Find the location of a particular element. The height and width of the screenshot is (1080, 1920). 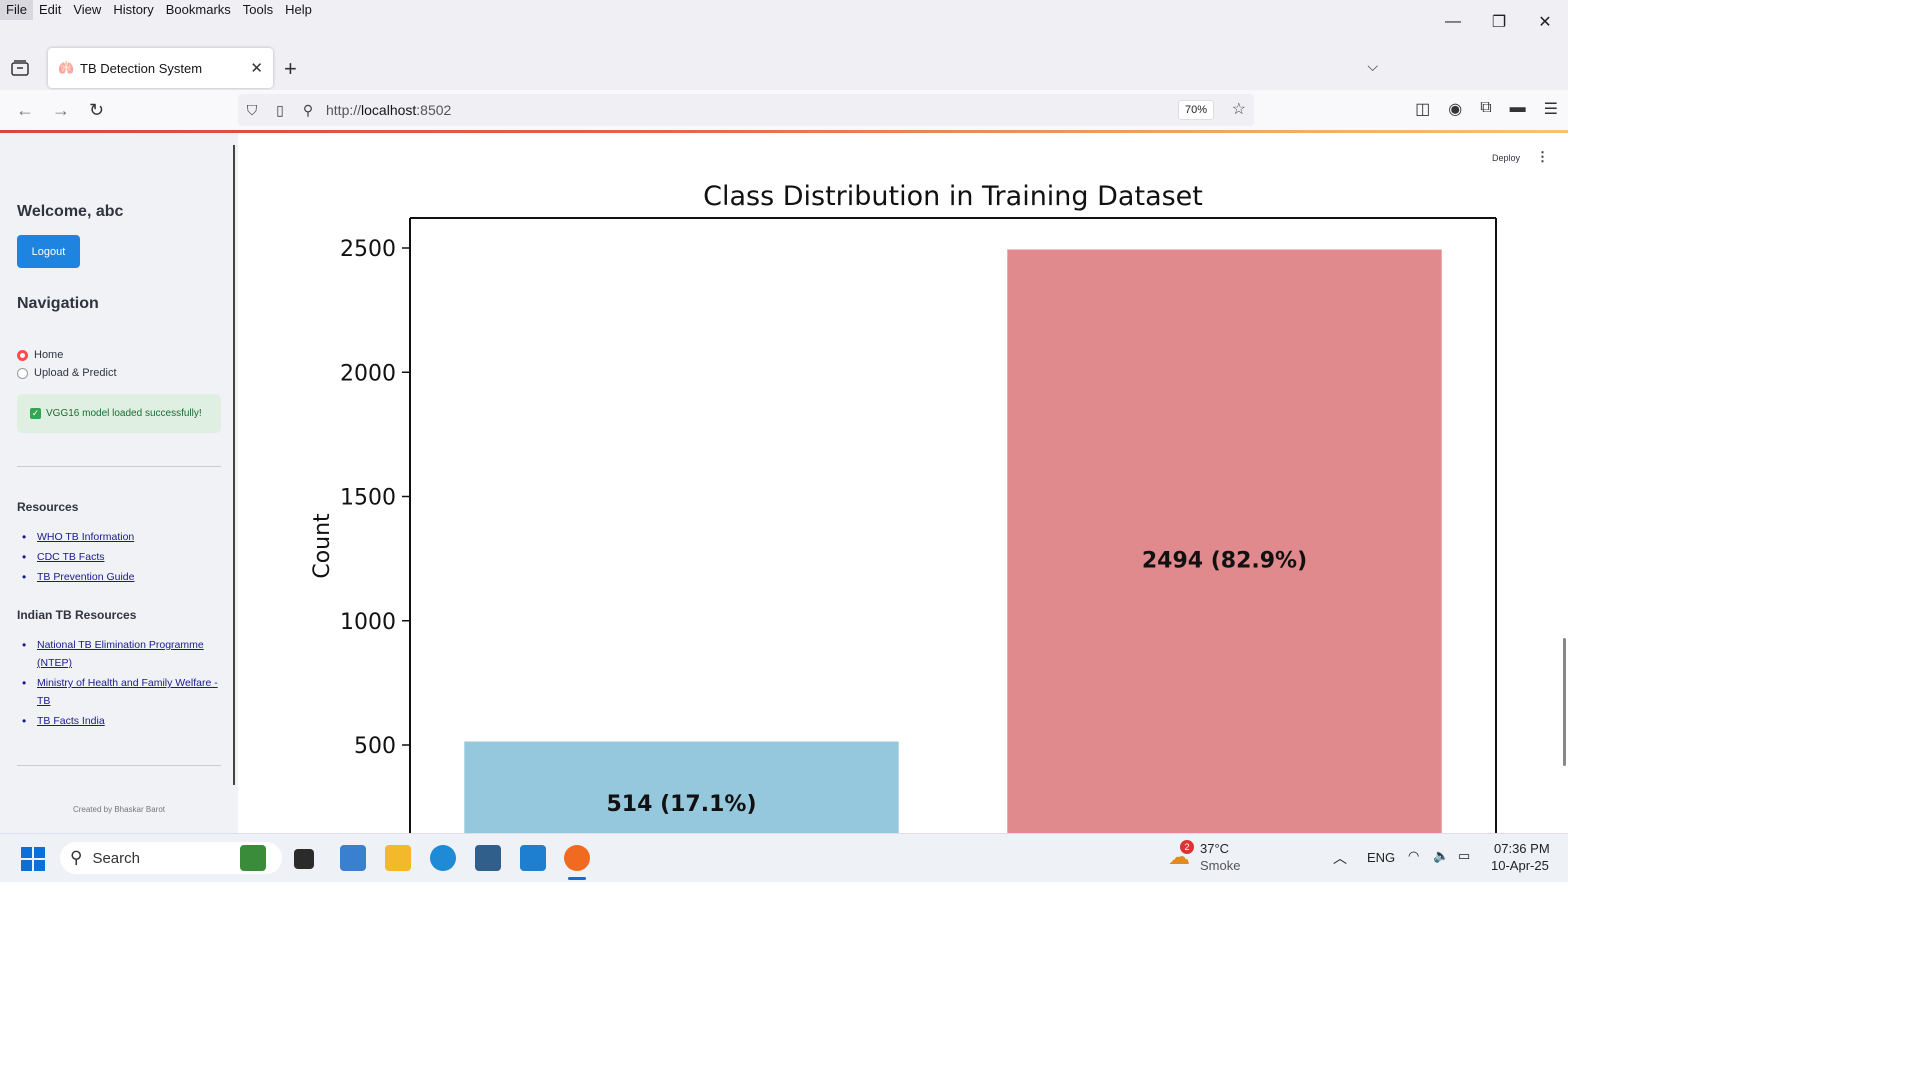

indian-resources-heading: Indian TB Resources is located at coordinates (77, 615).